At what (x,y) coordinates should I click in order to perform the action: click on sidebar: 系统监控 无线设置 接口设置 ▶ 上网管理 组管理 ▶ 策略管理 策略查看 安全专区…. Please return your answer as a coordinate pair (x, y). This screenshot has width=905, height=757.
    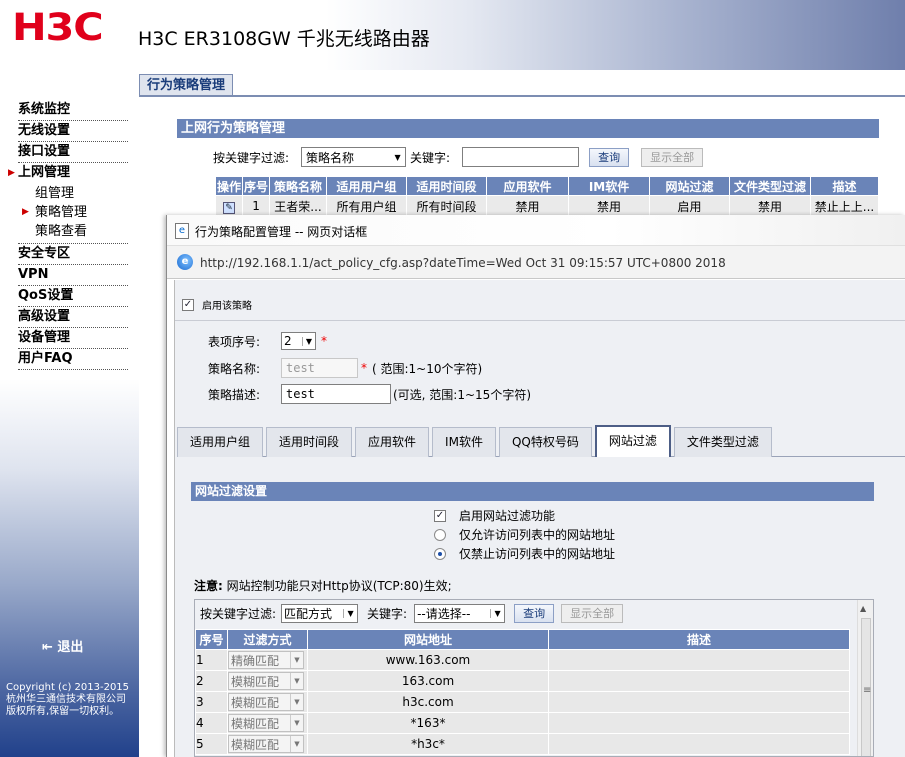
    Looking at the image, I should click on (69, 413).